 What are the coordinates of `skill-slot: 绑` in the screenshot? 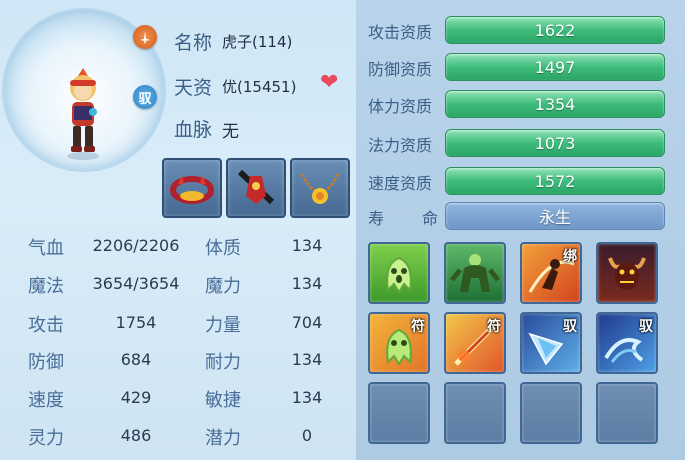 It's located at (551, 273).